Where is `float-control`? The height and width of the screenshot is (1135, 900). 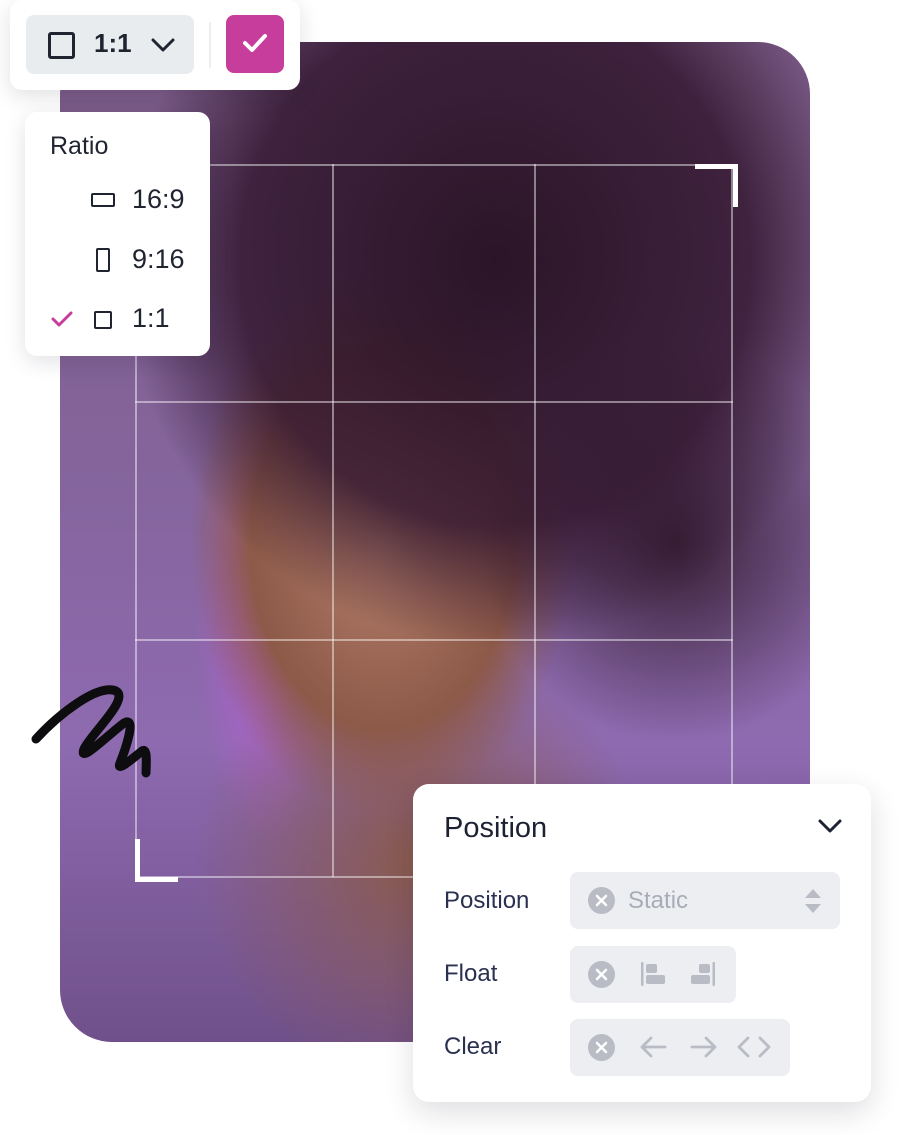 float-control is located at coordinates (653, 974).